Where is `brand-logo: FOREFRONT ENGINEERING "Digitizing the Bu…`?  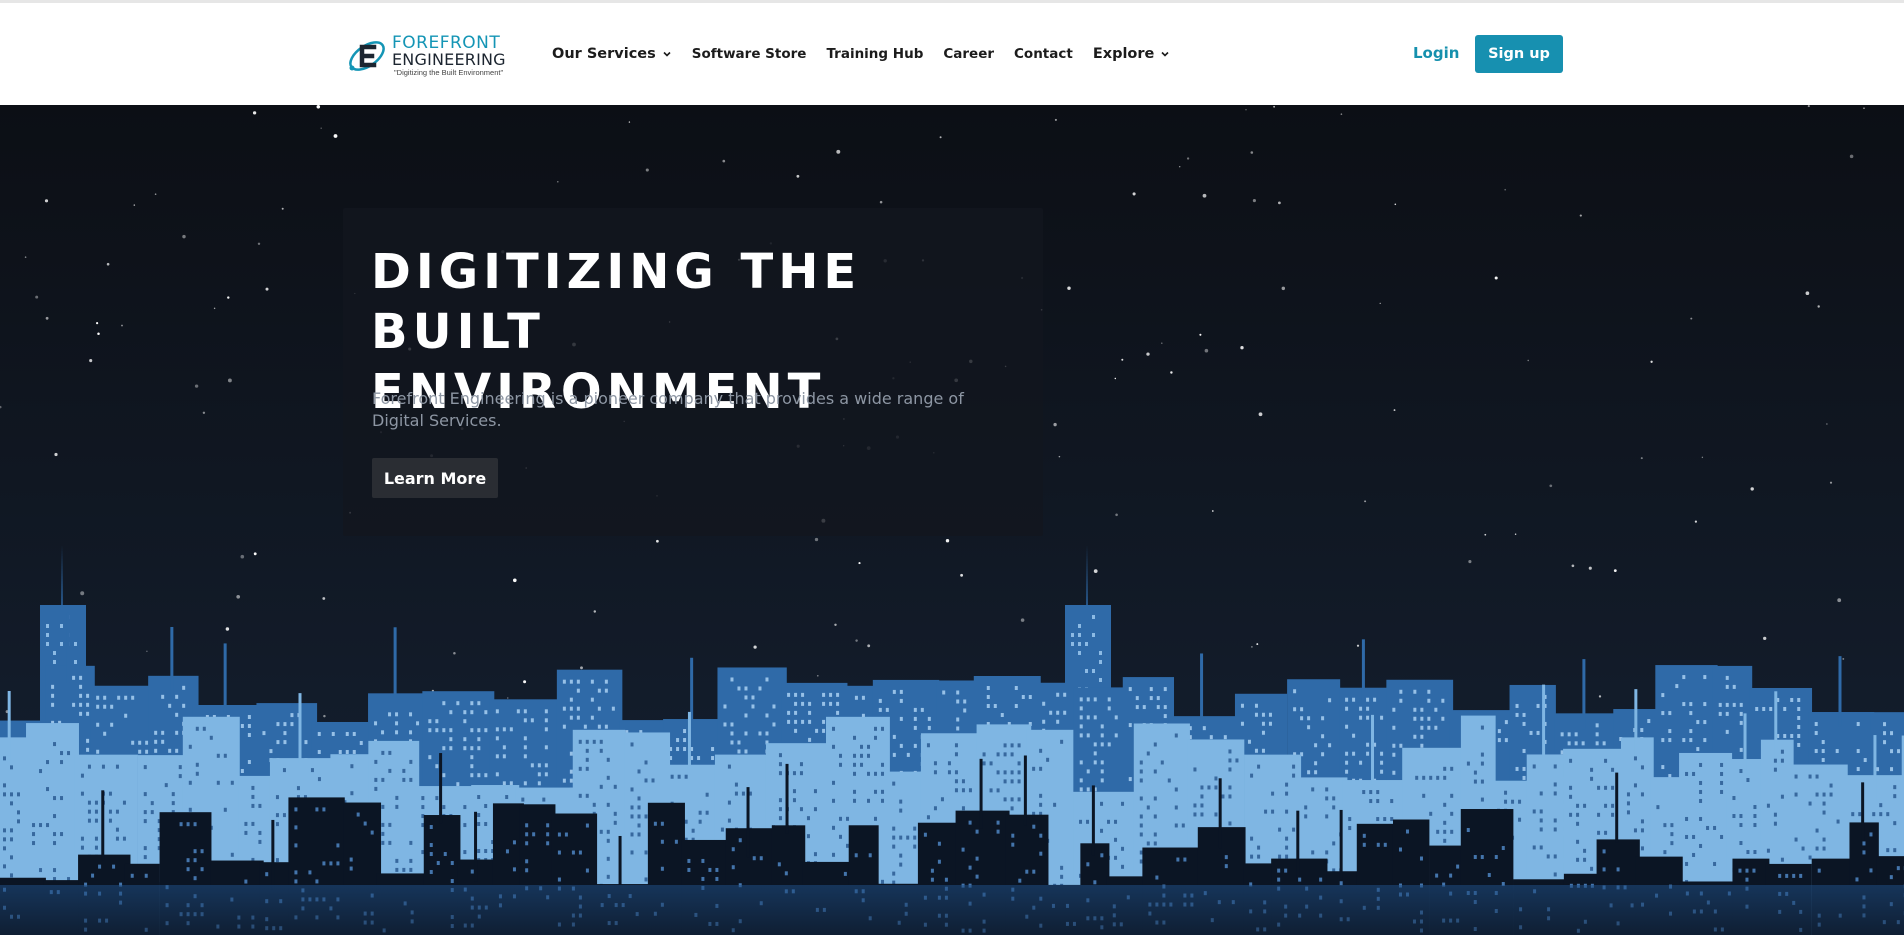
brand-logo: FOREFRONT ENGINEERING "Digitizing the Bu… is located at coordinates (434, 57).